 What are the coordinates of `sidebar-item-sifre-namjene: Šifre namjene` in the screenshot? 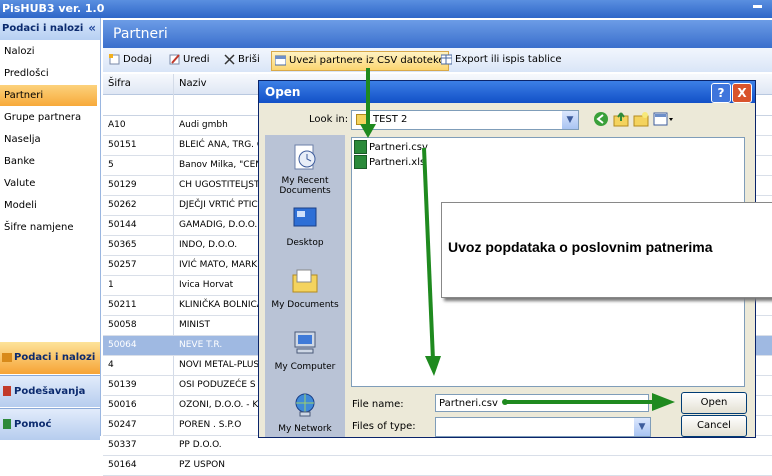 It's located at (48, 227).